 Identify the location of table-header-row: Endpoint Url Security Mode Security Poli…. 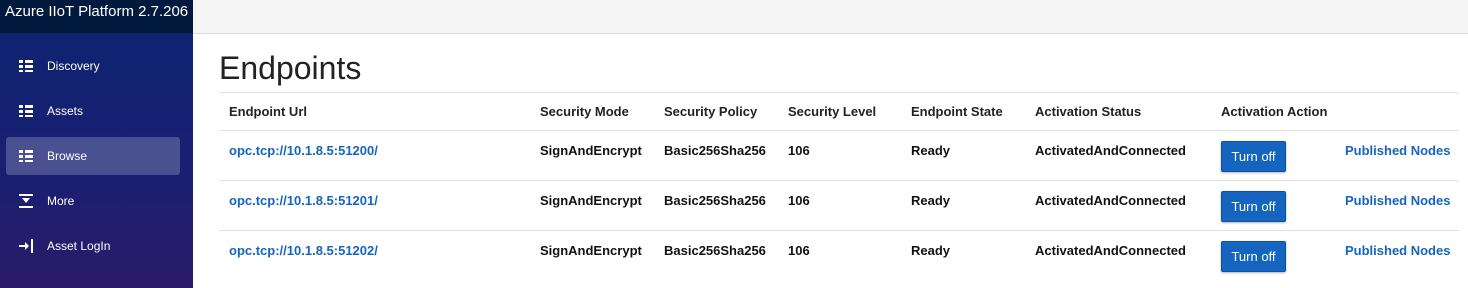
(839, 111).